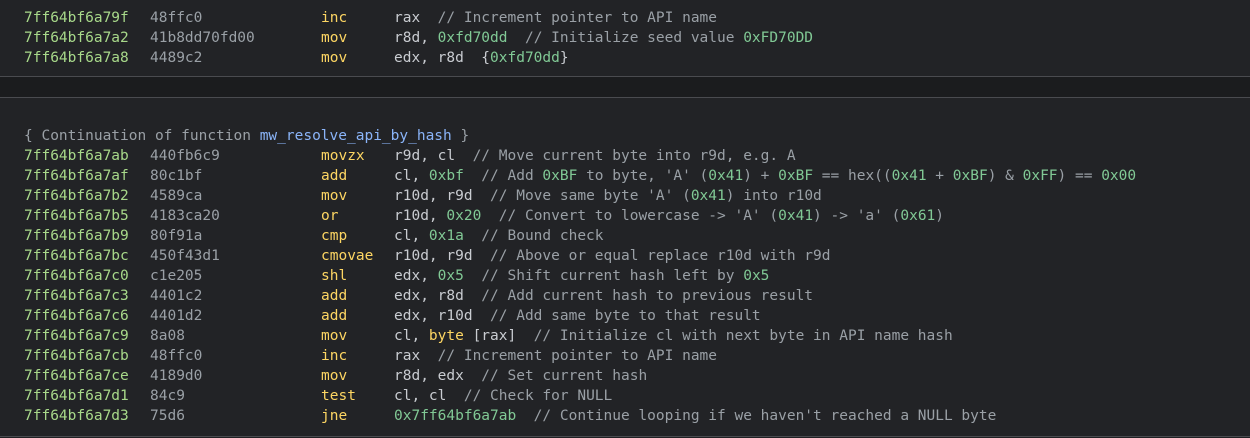  I want to click on hex-value: 0xFF, so click(1040, 176).